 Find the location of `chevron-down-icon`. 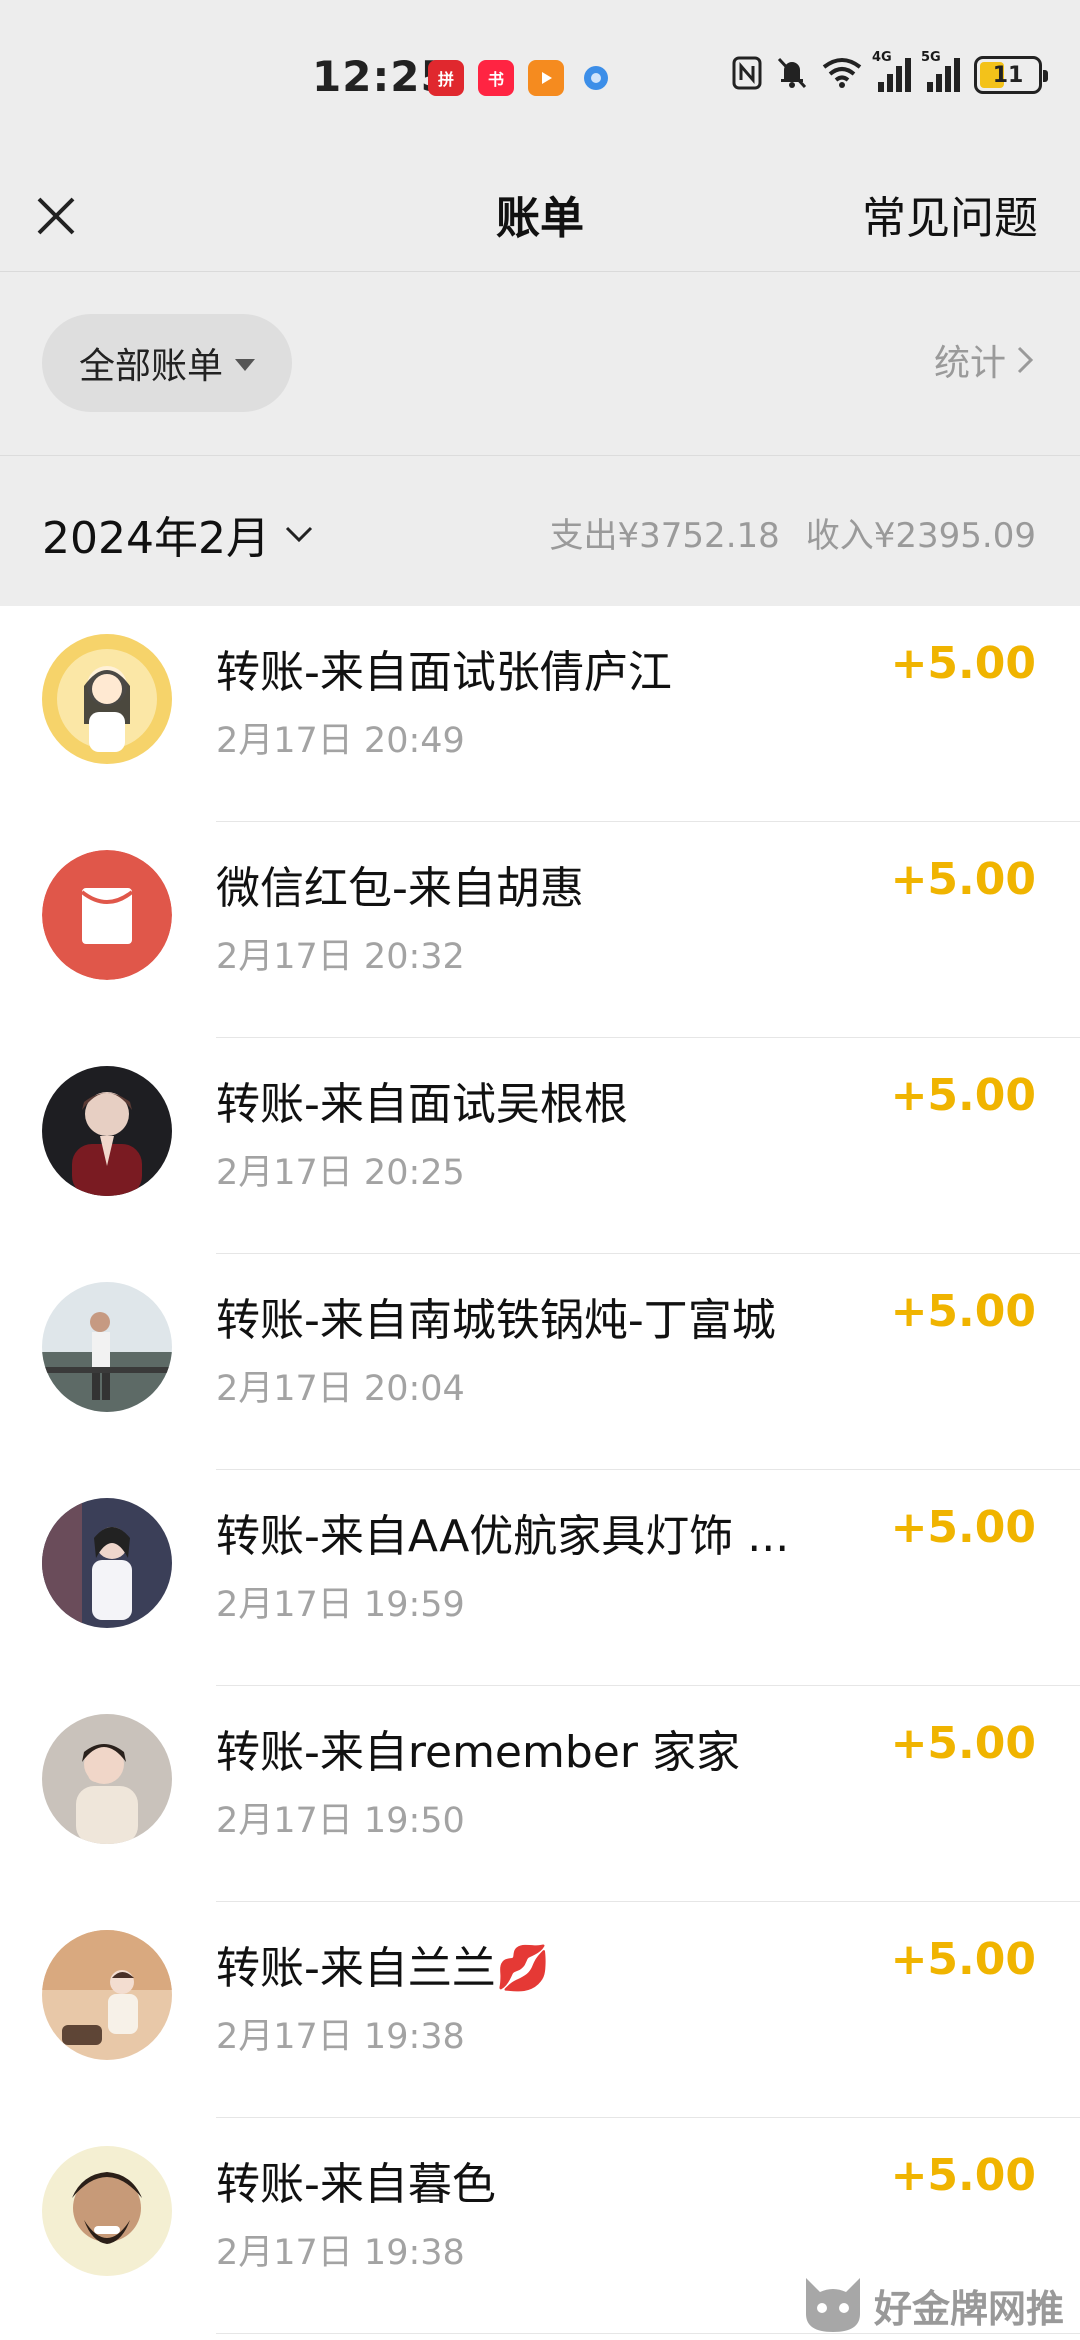

chevron-down-icon is located at coordinates (299, 534).